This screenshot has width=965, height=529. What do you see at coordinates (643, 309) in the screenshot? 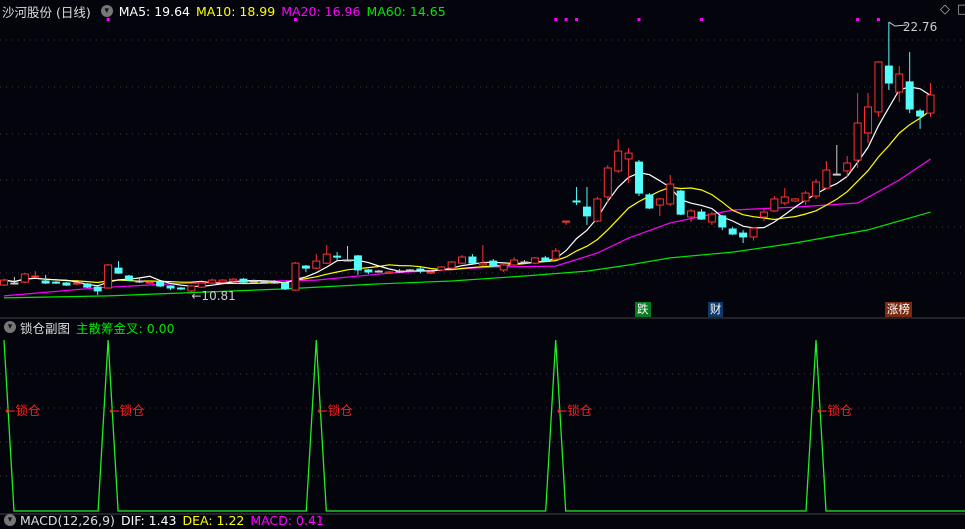
I see `event-marker: 跌` at bounding box center [643, 309].